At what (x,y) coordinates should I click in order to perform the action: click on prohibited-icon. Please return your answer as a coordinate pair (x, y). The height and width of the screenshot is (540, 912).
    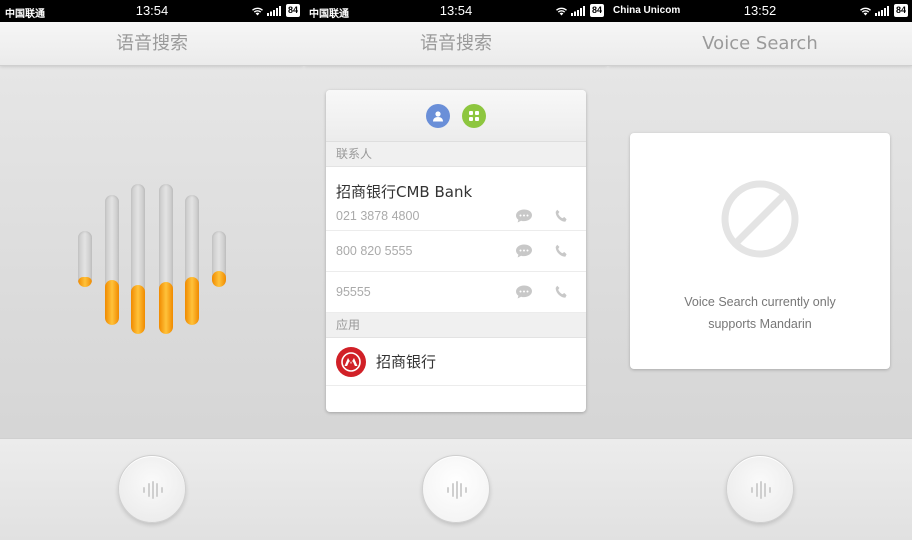
    Looking at the image, I should click on (760, 219).